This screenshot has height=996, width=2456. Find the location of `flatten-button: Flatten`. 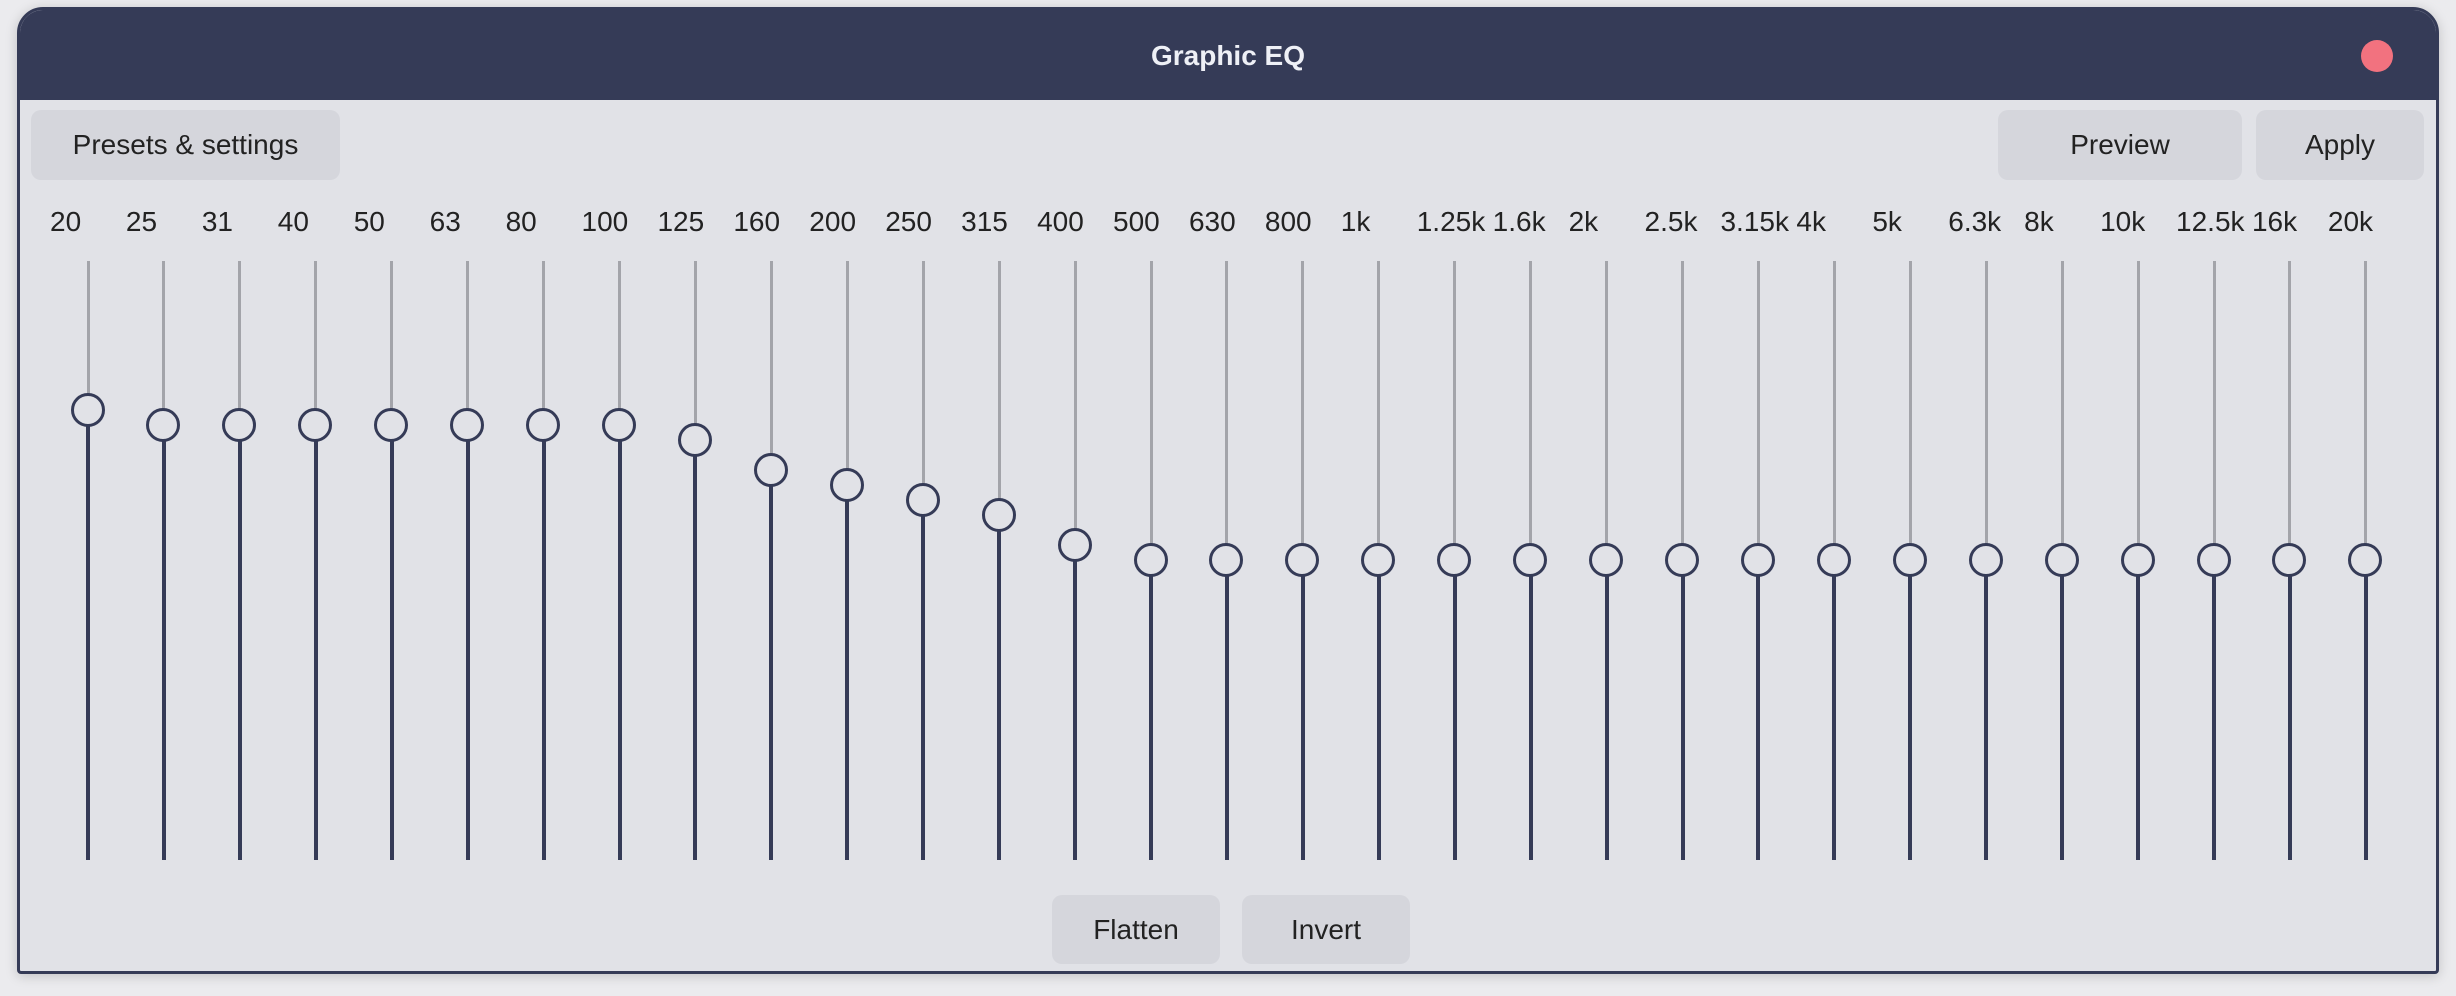

flatten-button: Flatten is located at coordinates (1136, 929).